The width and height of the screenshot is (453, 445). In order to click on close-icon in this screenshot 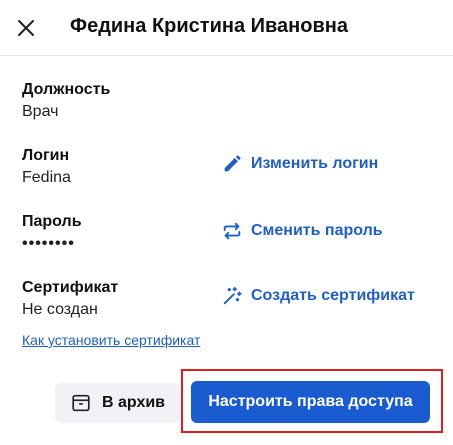, I will do `click(26, 28)`.